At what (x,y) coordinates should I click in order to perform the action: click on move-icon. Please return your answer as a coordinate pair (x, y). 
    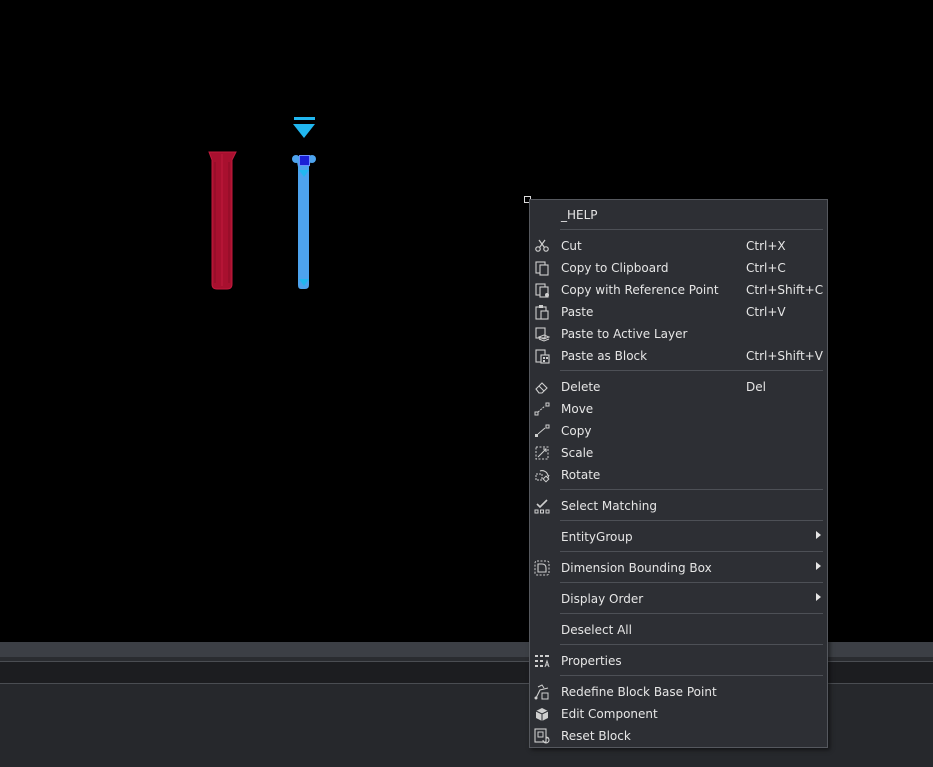
    Looking at the image, I should click on (542, 409).